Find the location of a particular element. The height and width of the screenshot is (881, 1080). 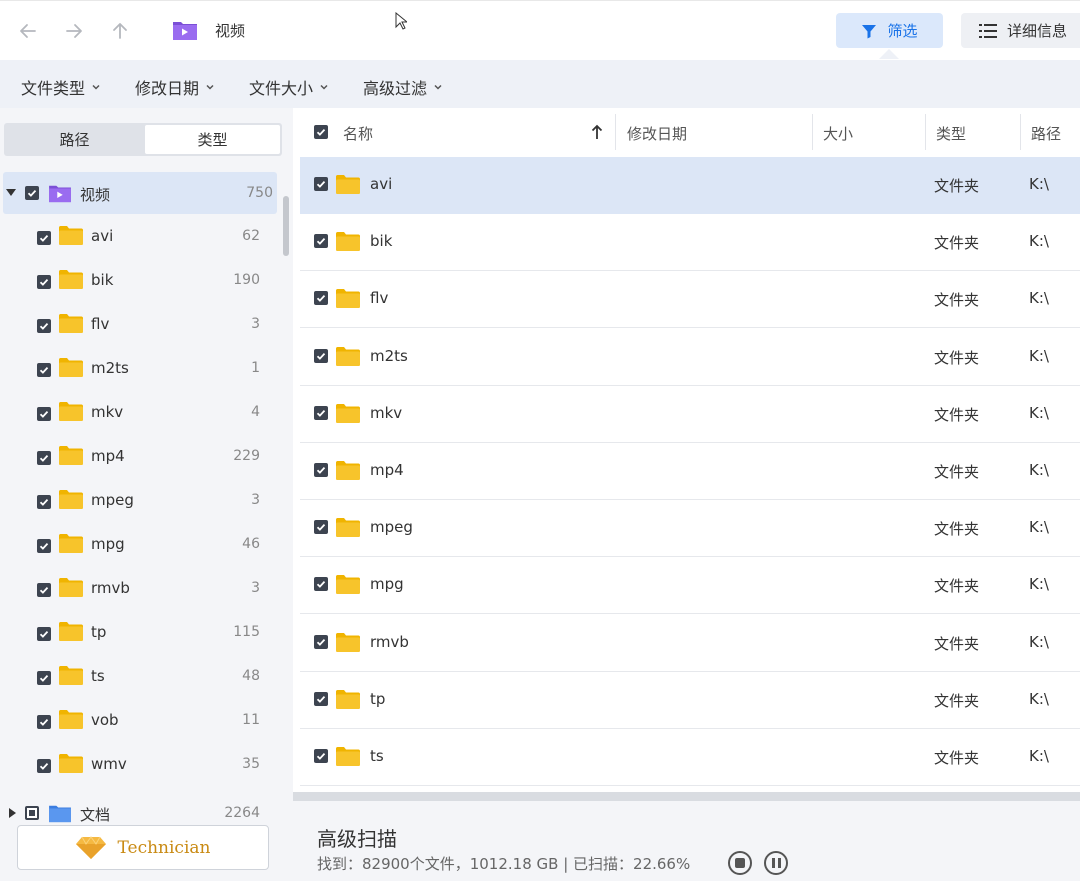

column-modified: 修改日期 is located at coordinates (657, 133).